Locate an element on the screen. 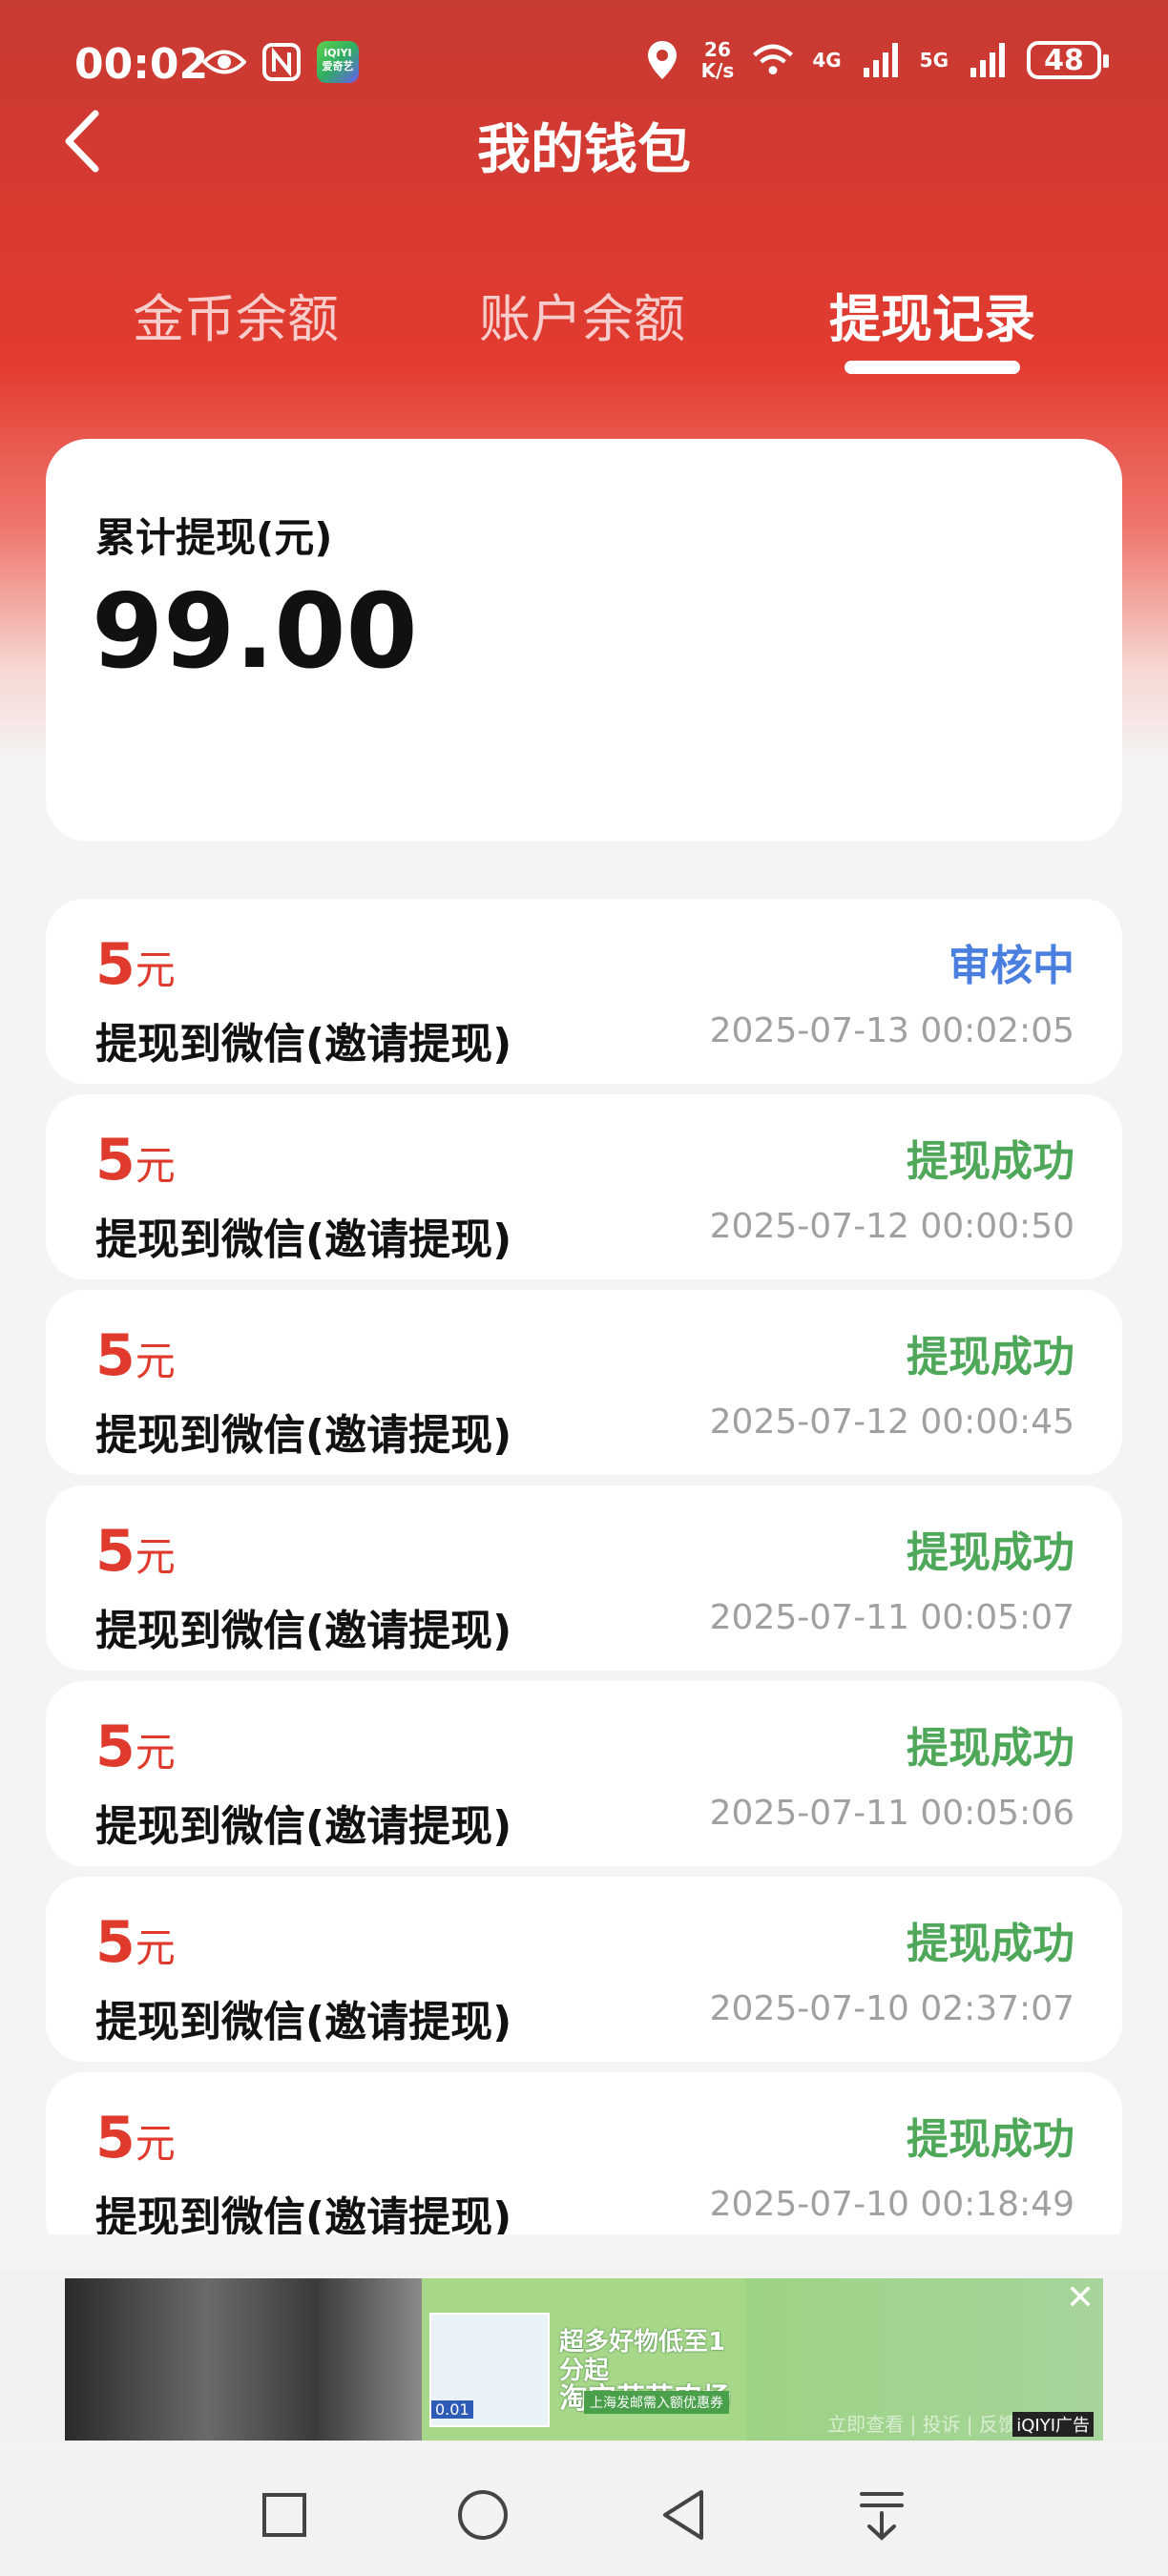  notification-pull-icon is located at coordinates (882, 2516).